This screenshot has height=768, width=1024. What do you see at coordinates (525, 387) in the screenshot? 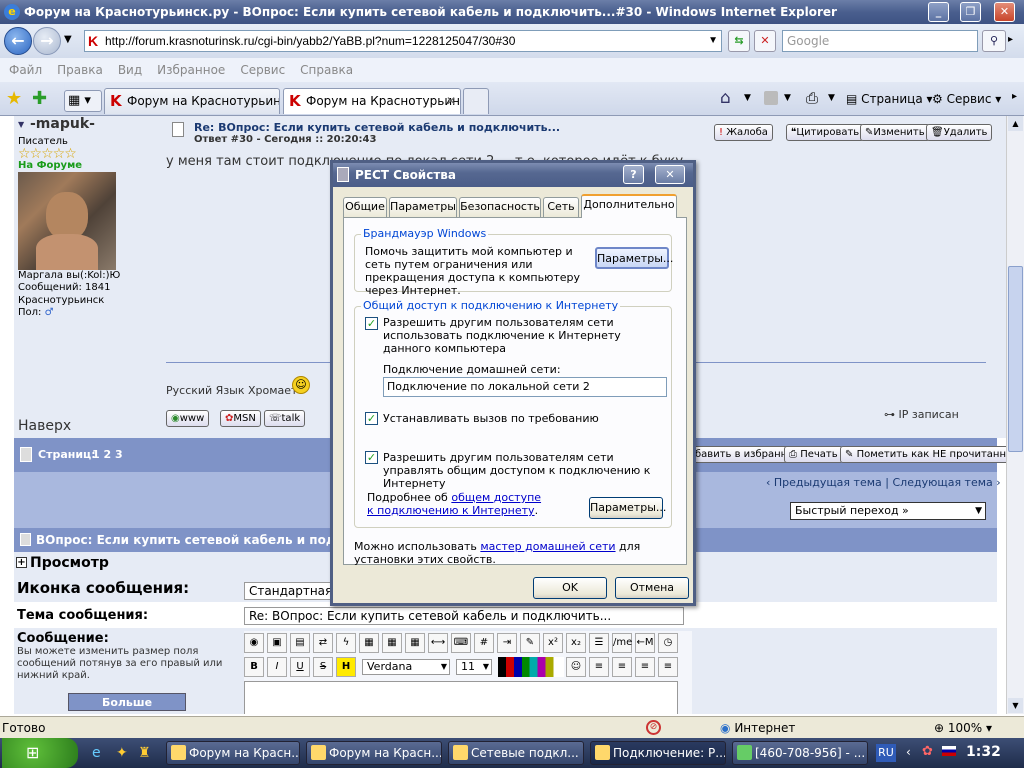
I see `home-network-select: Подключение по локальной сети 2` at bounding box center [525, 387].